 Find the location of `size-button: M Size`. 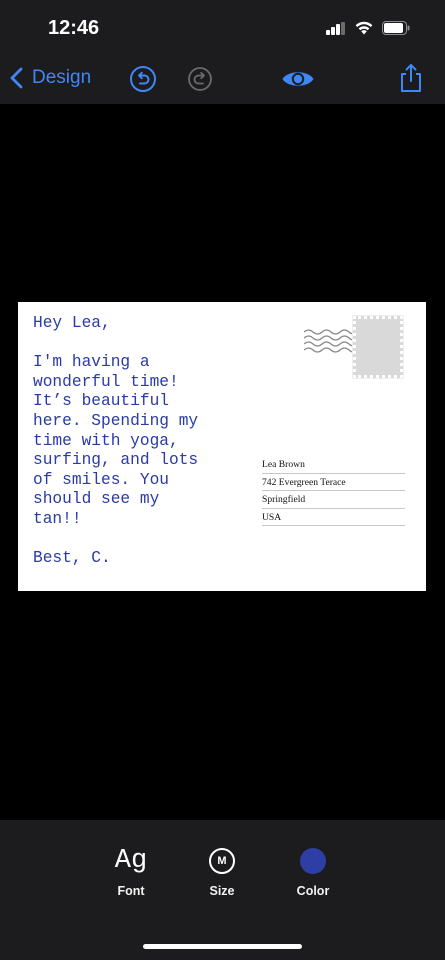

size-button: M Size is located at coordinates (222, 871).